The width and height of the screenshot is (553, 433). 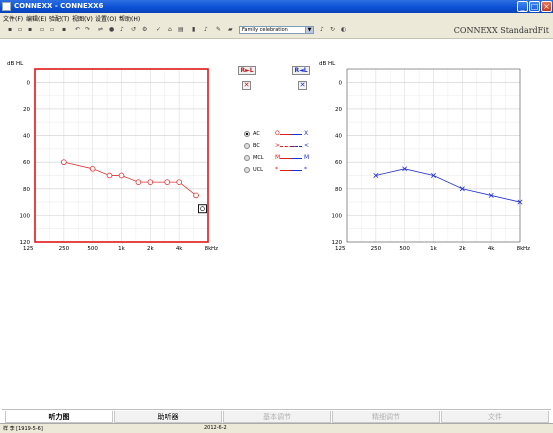 I want to click on legend-bc-blue-symbol: <, so click(x=307, y=145).